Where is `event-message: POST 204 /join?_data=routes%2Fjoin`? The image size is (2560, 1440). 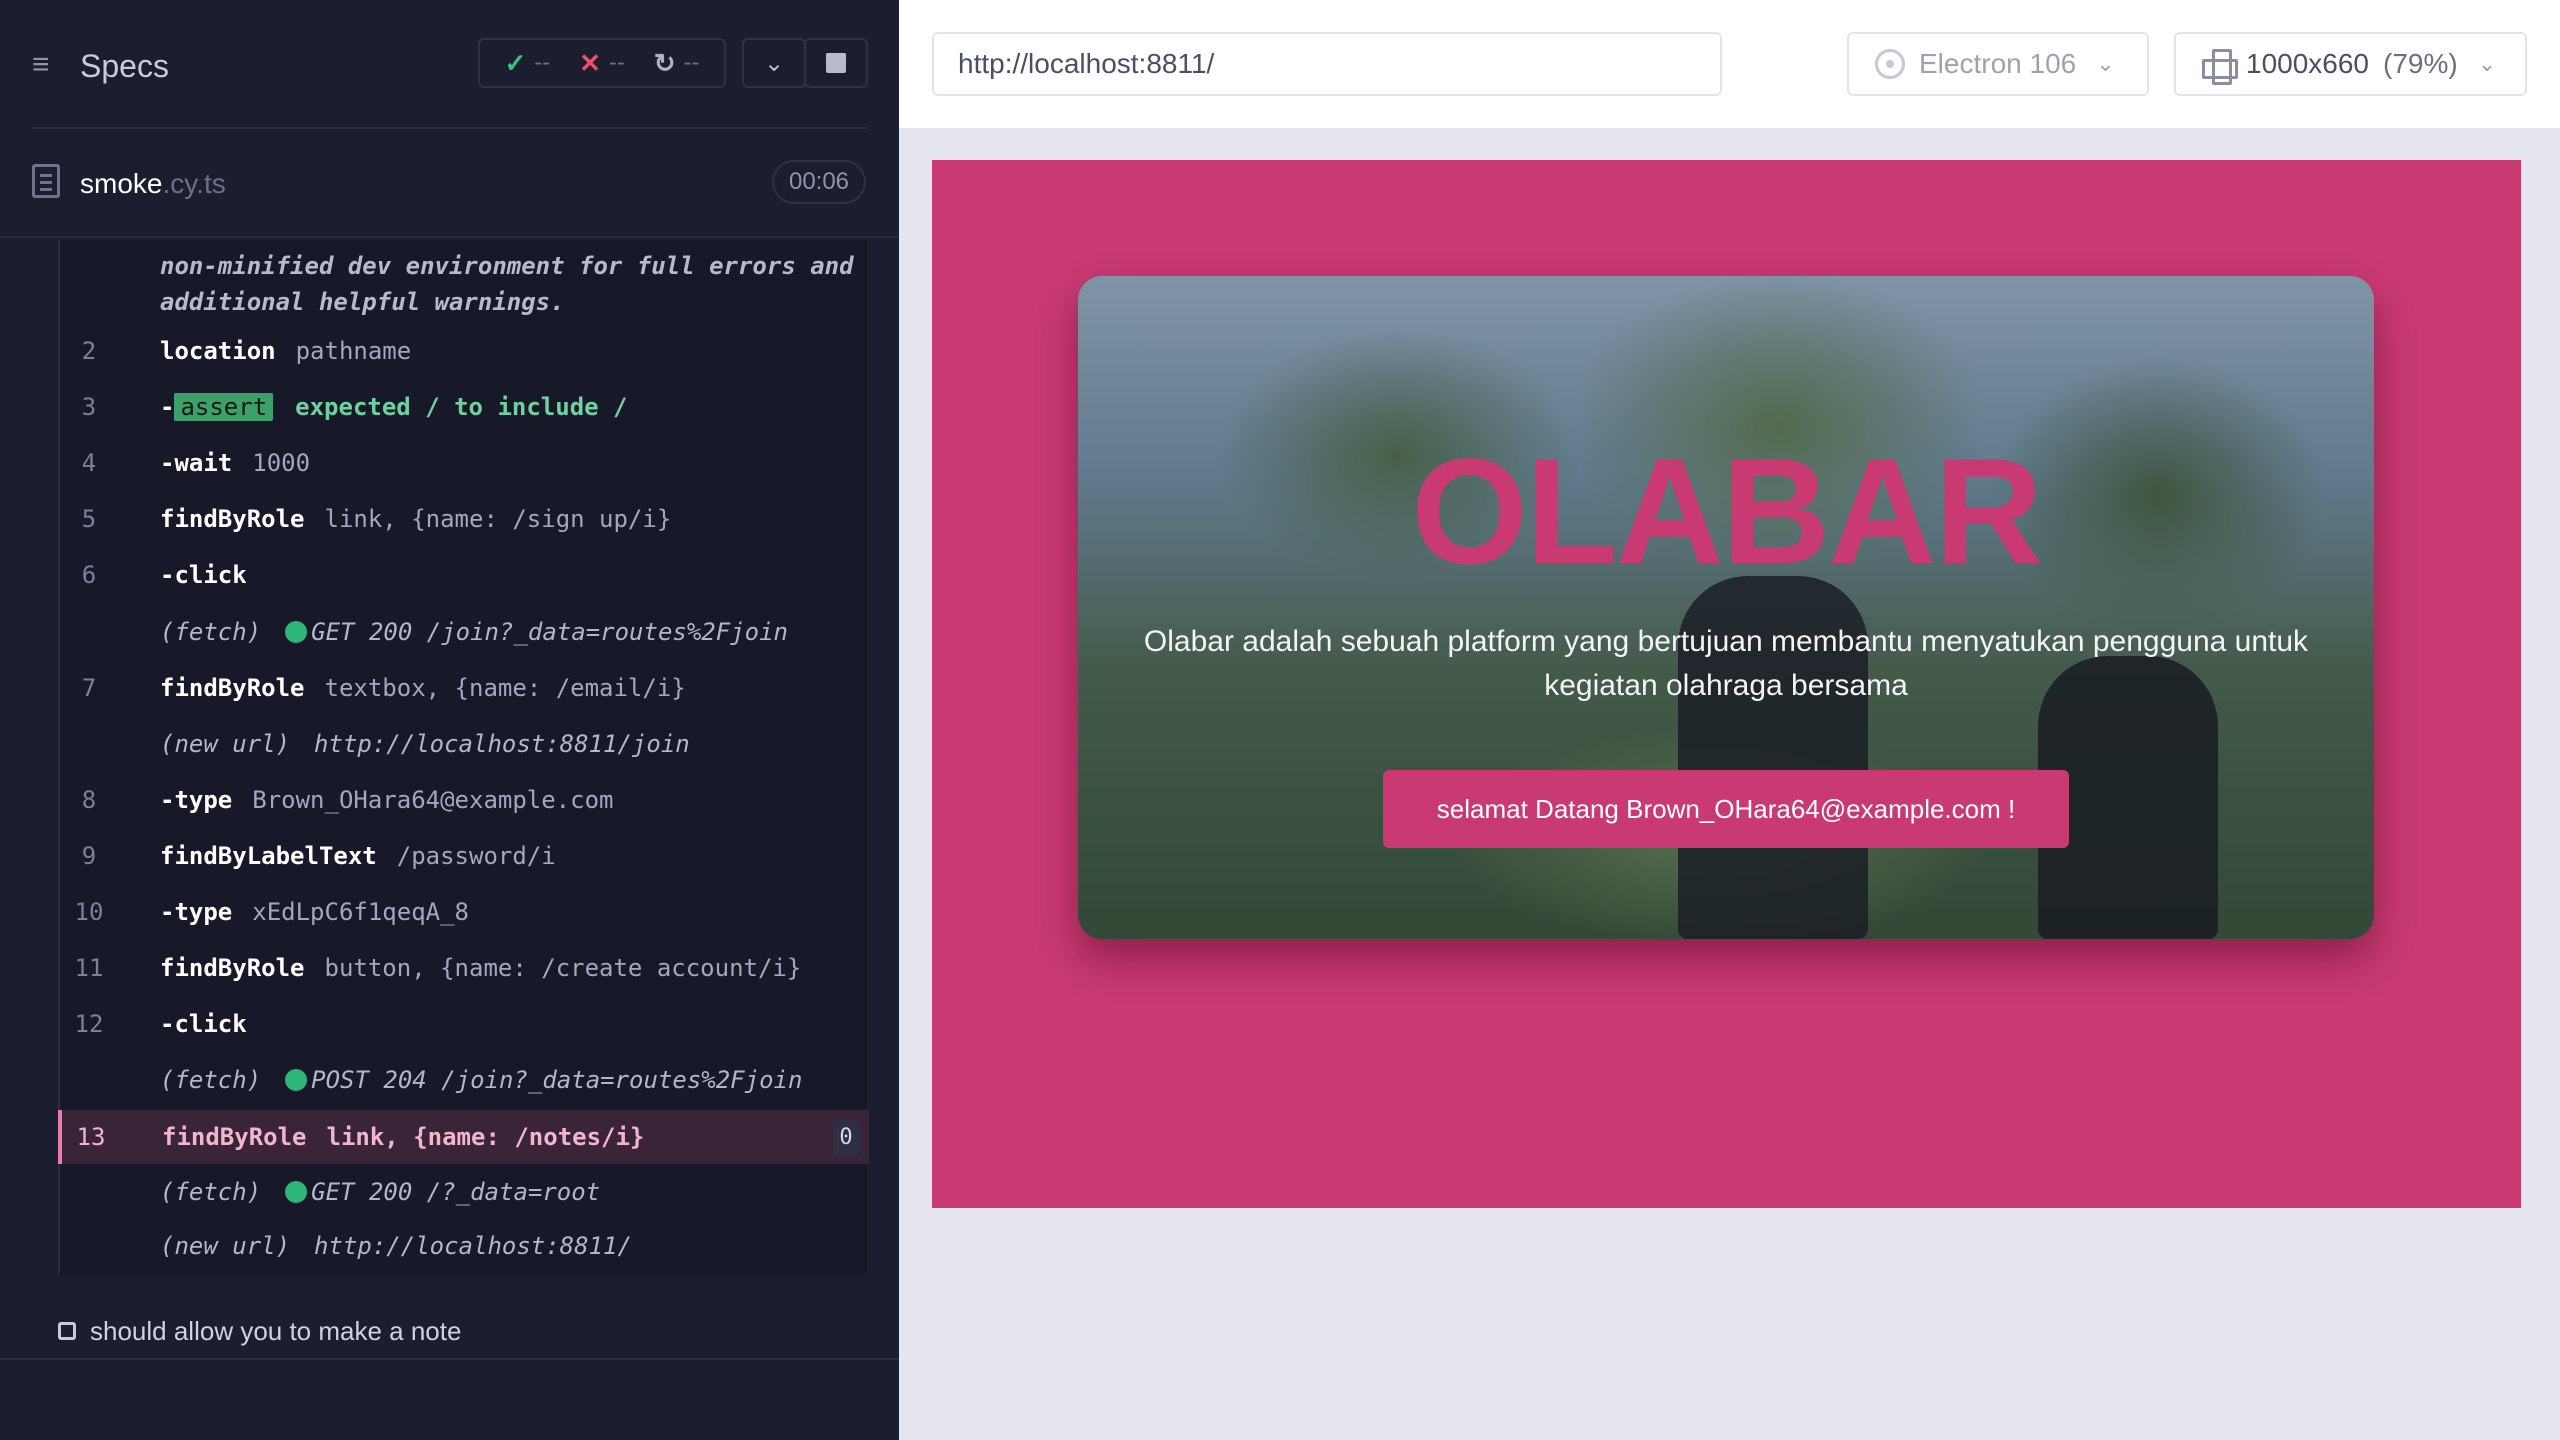 event-message: POST 204 /join?_data=routes%2Fjoin is located at coordinates (557, 1080).